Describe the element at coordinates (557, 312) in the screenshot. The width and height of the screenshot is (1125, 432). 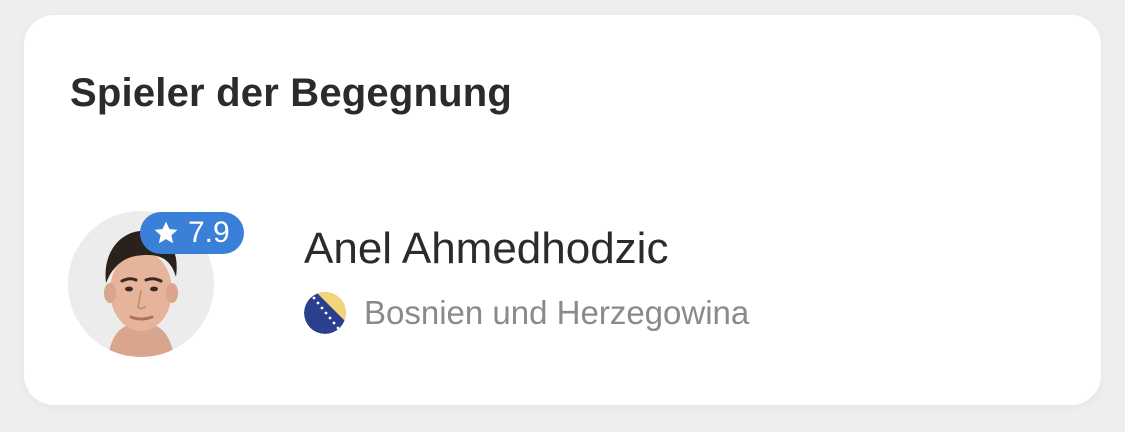
I see `country-name: Bosnien und Herzegowina` at that location.